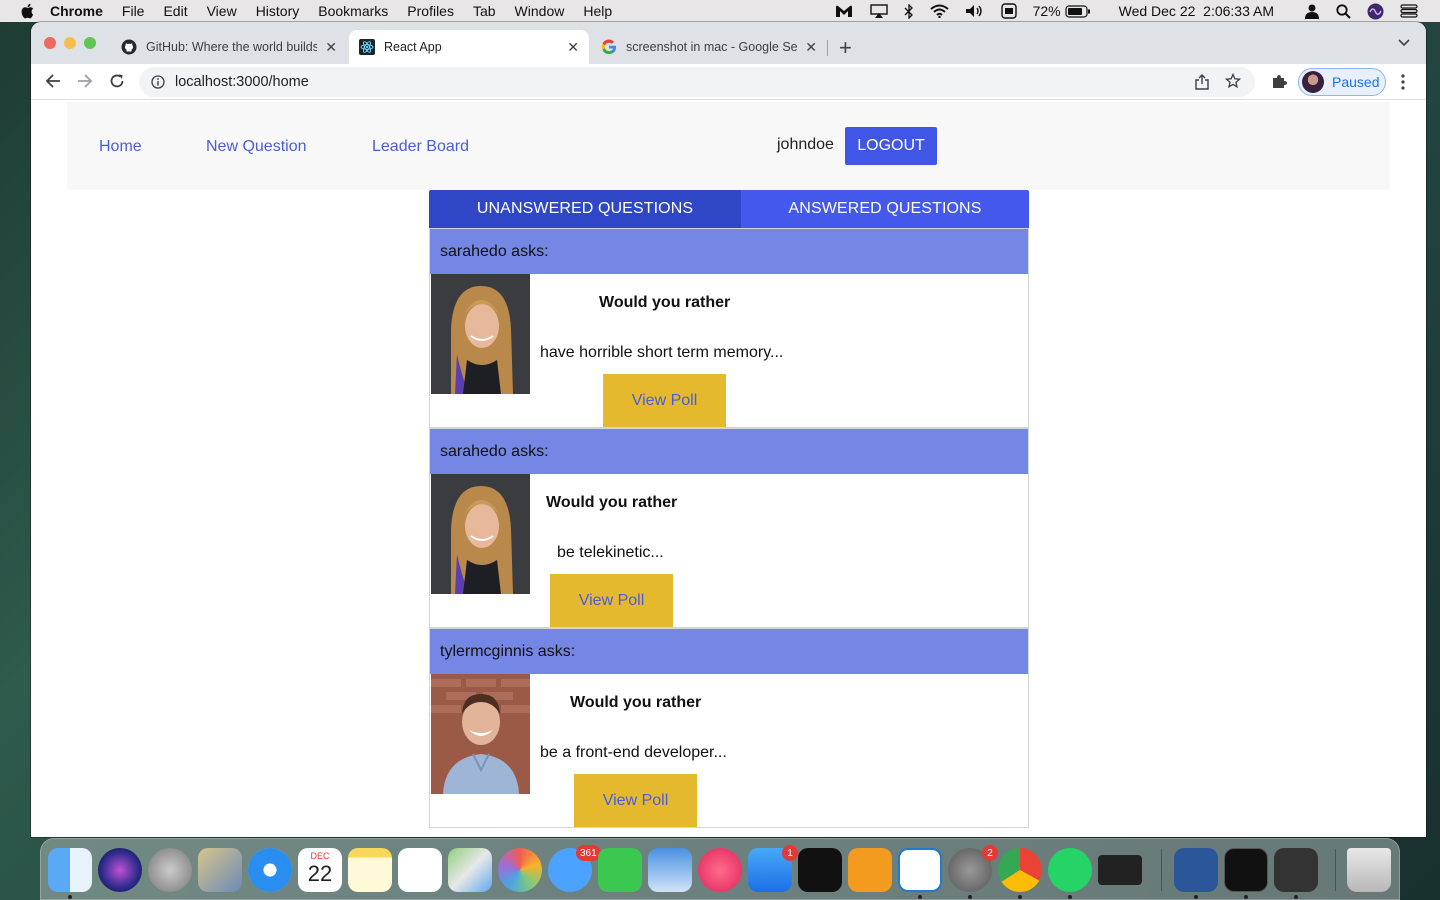 The image size is (1440, 900). Describe the element at coordinates (1369, 870) in the screenshot. I see `trash-icon` at that location.